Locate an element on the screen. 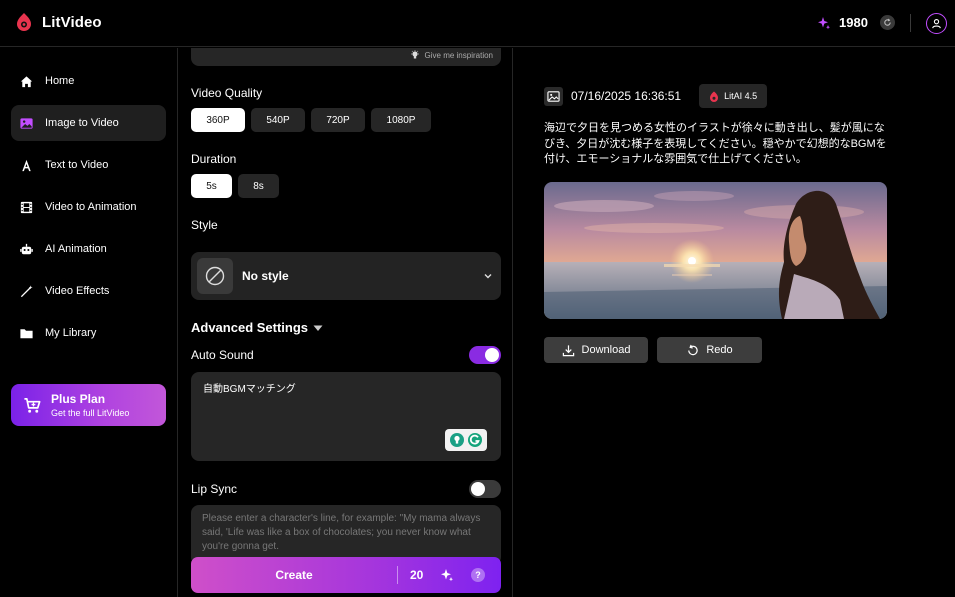 Image resolution: width=955 pixels, height=597 pixels. prompt-input-box: Give me inspiration is located at coordinates (346, 57).